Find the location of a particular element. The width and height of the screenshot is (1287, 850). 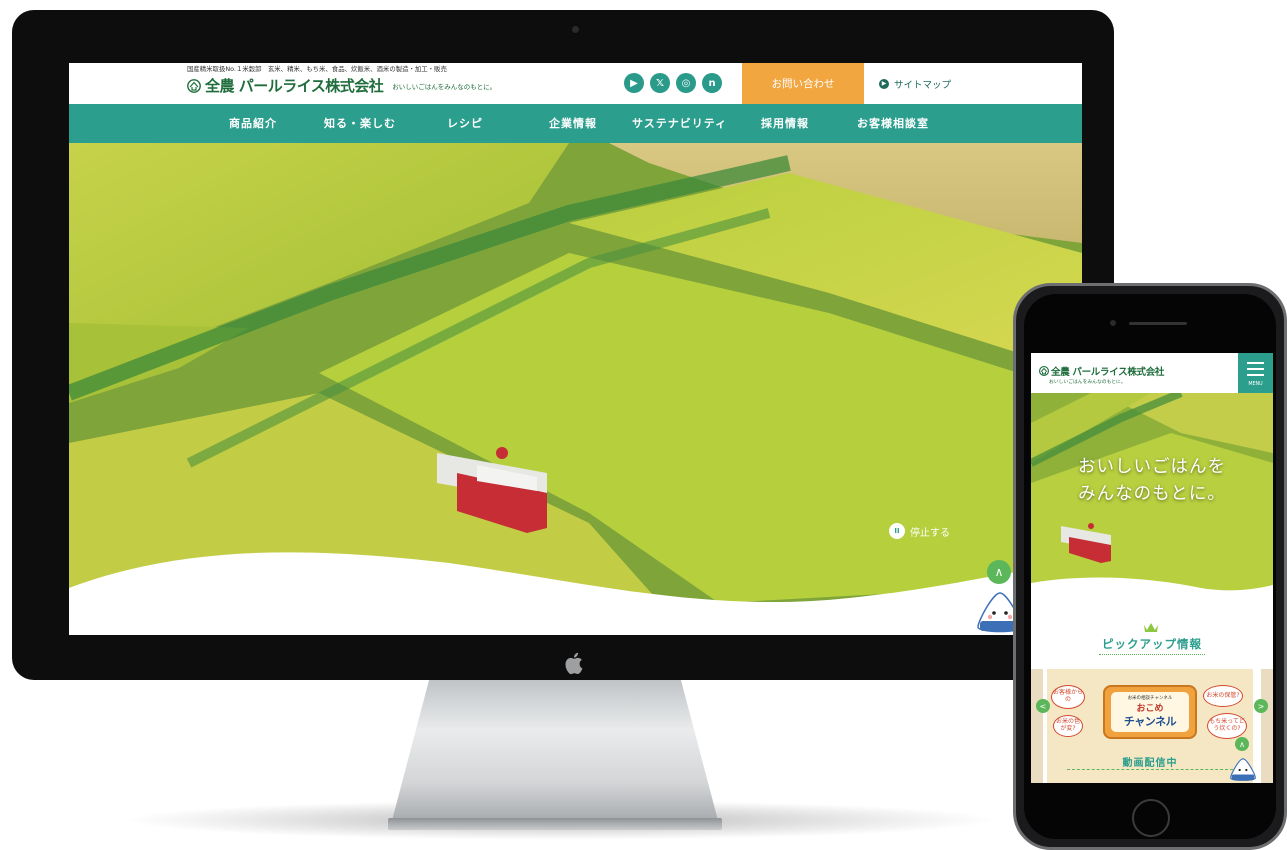

contact-button: お問い合わせ is located at coordinates (803, 83).